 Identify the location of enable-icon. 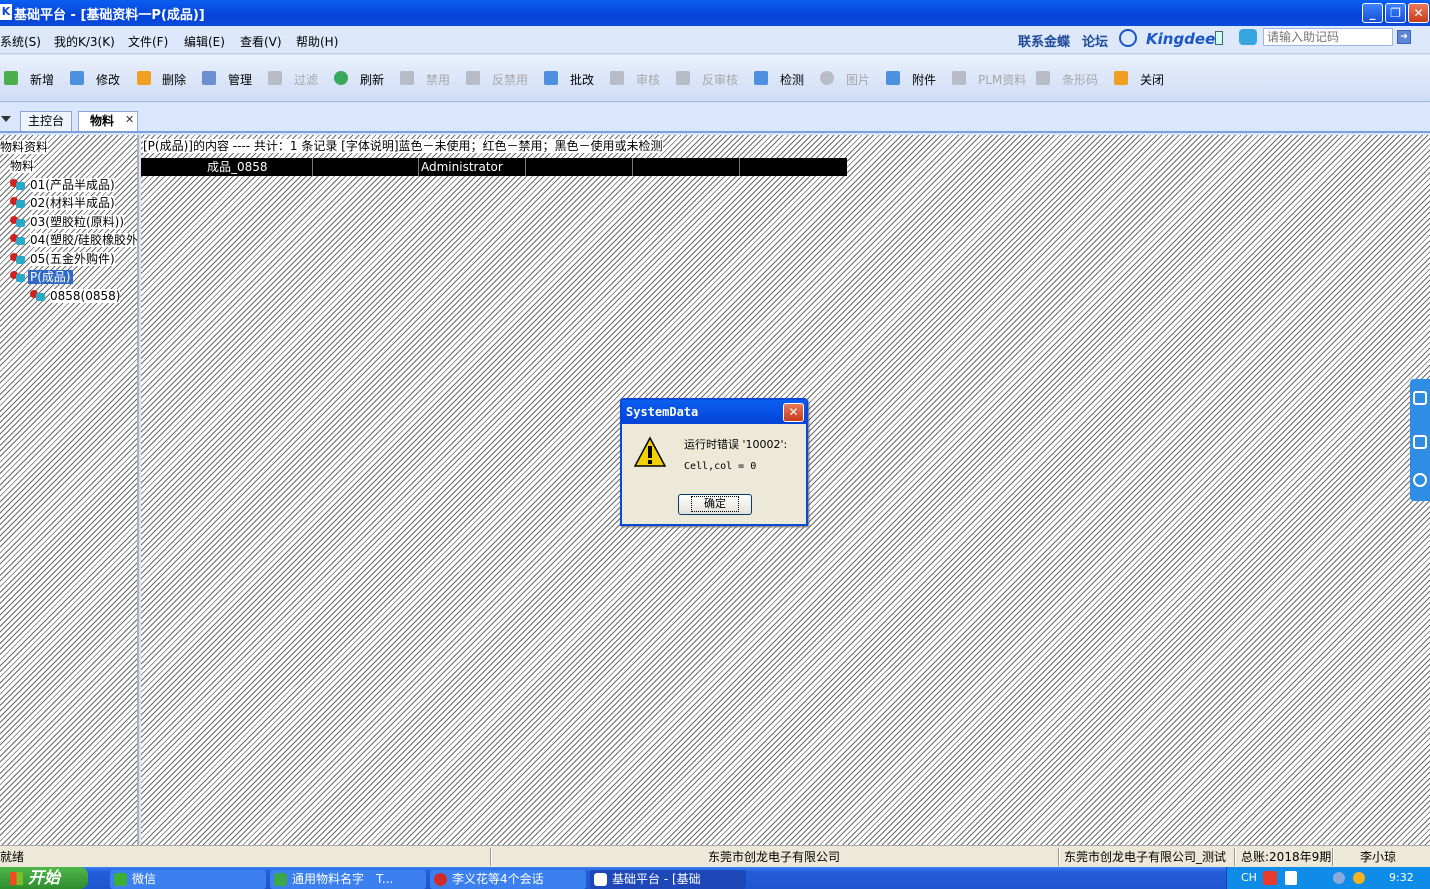
(473, 78).